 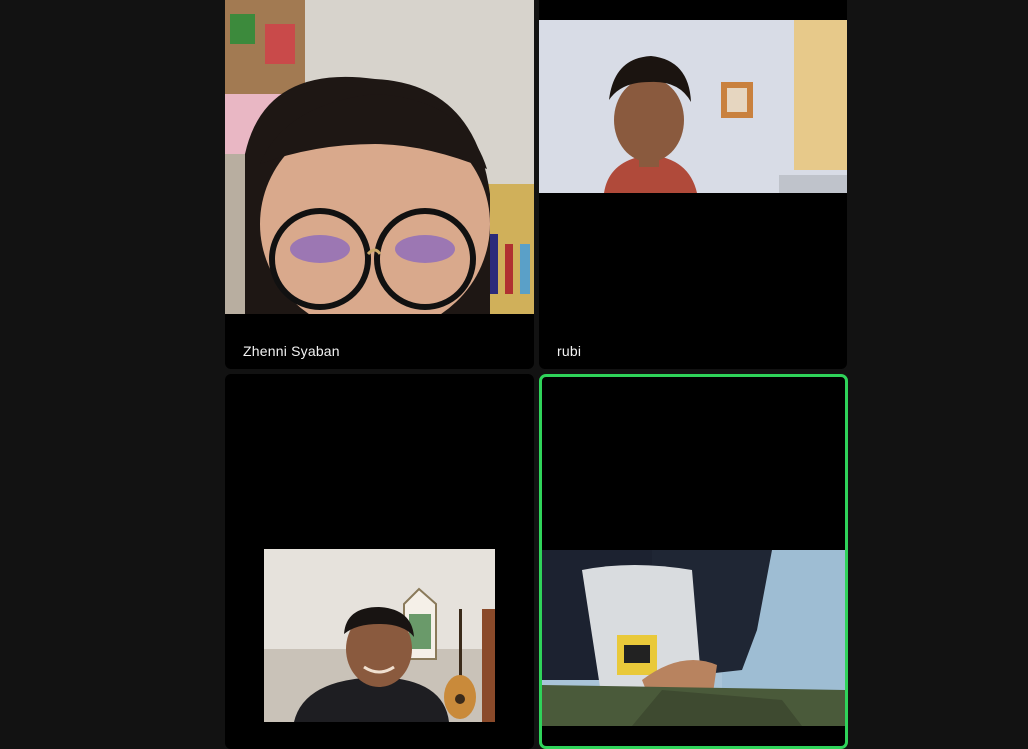 I want to click on participant-name: rubi, so click(x=569, y=351).